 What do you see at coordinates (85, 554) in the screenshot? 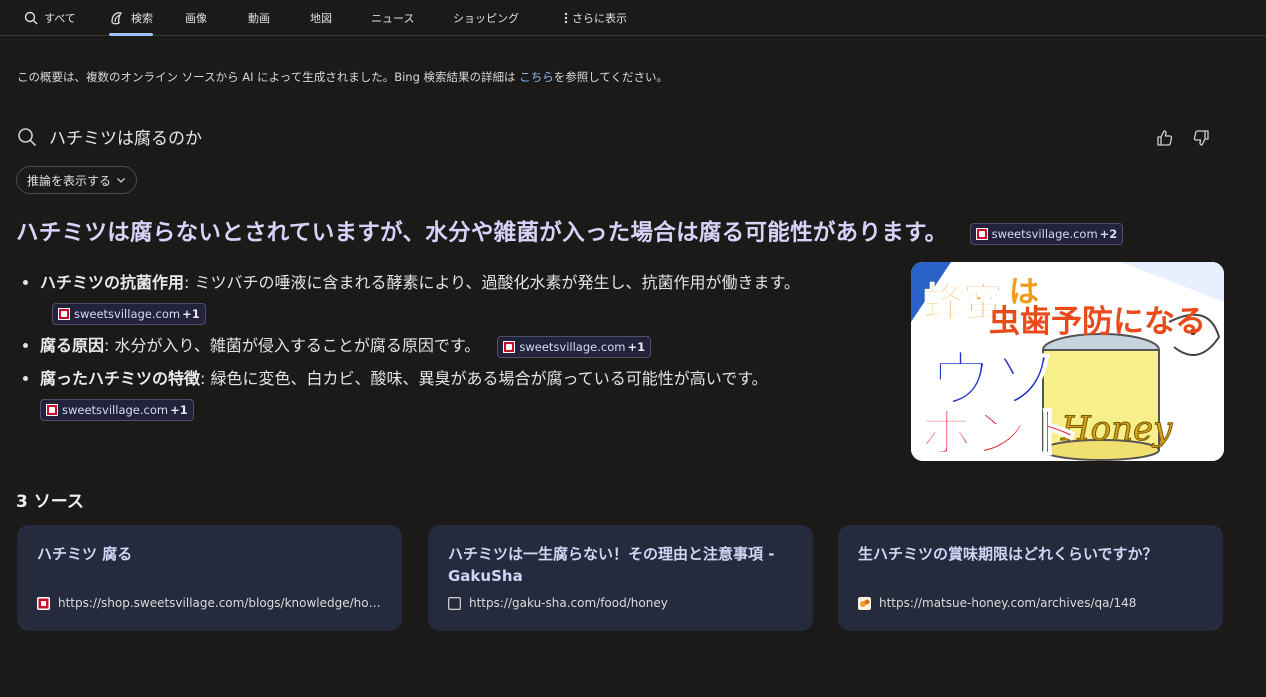
I see `source-card-title: ハチミツ 腐る` at bounding box center [85, 554].